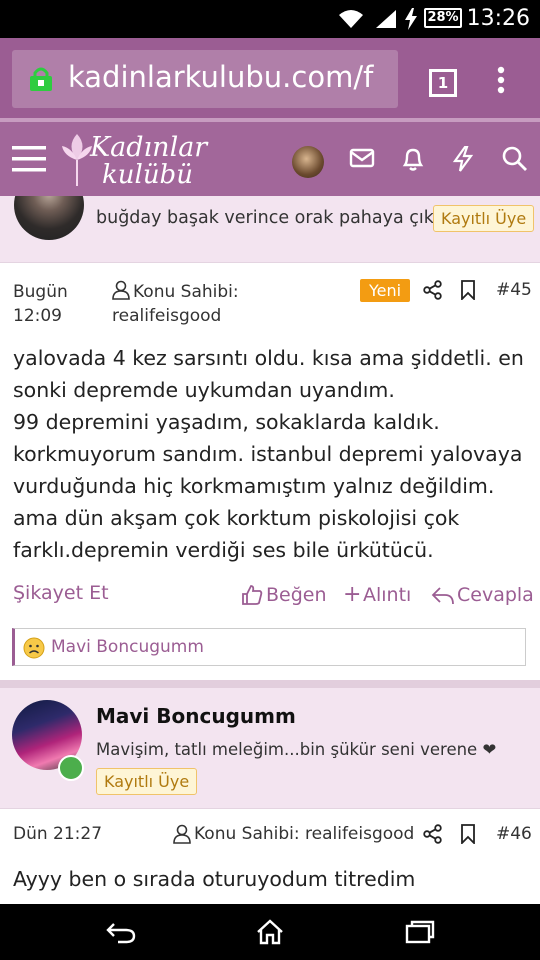 The image size is (540, 960). Describe the element at coordinates (167, 316) in the screenshot. I see `thread-owner-name: realifeisgood` at that location.